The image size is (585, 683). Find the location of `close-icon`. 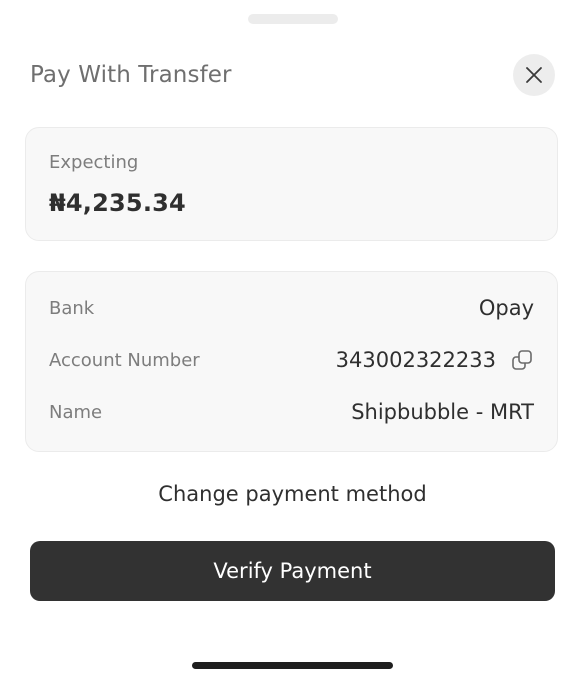

close-icon is located at coordinates (534, 75).